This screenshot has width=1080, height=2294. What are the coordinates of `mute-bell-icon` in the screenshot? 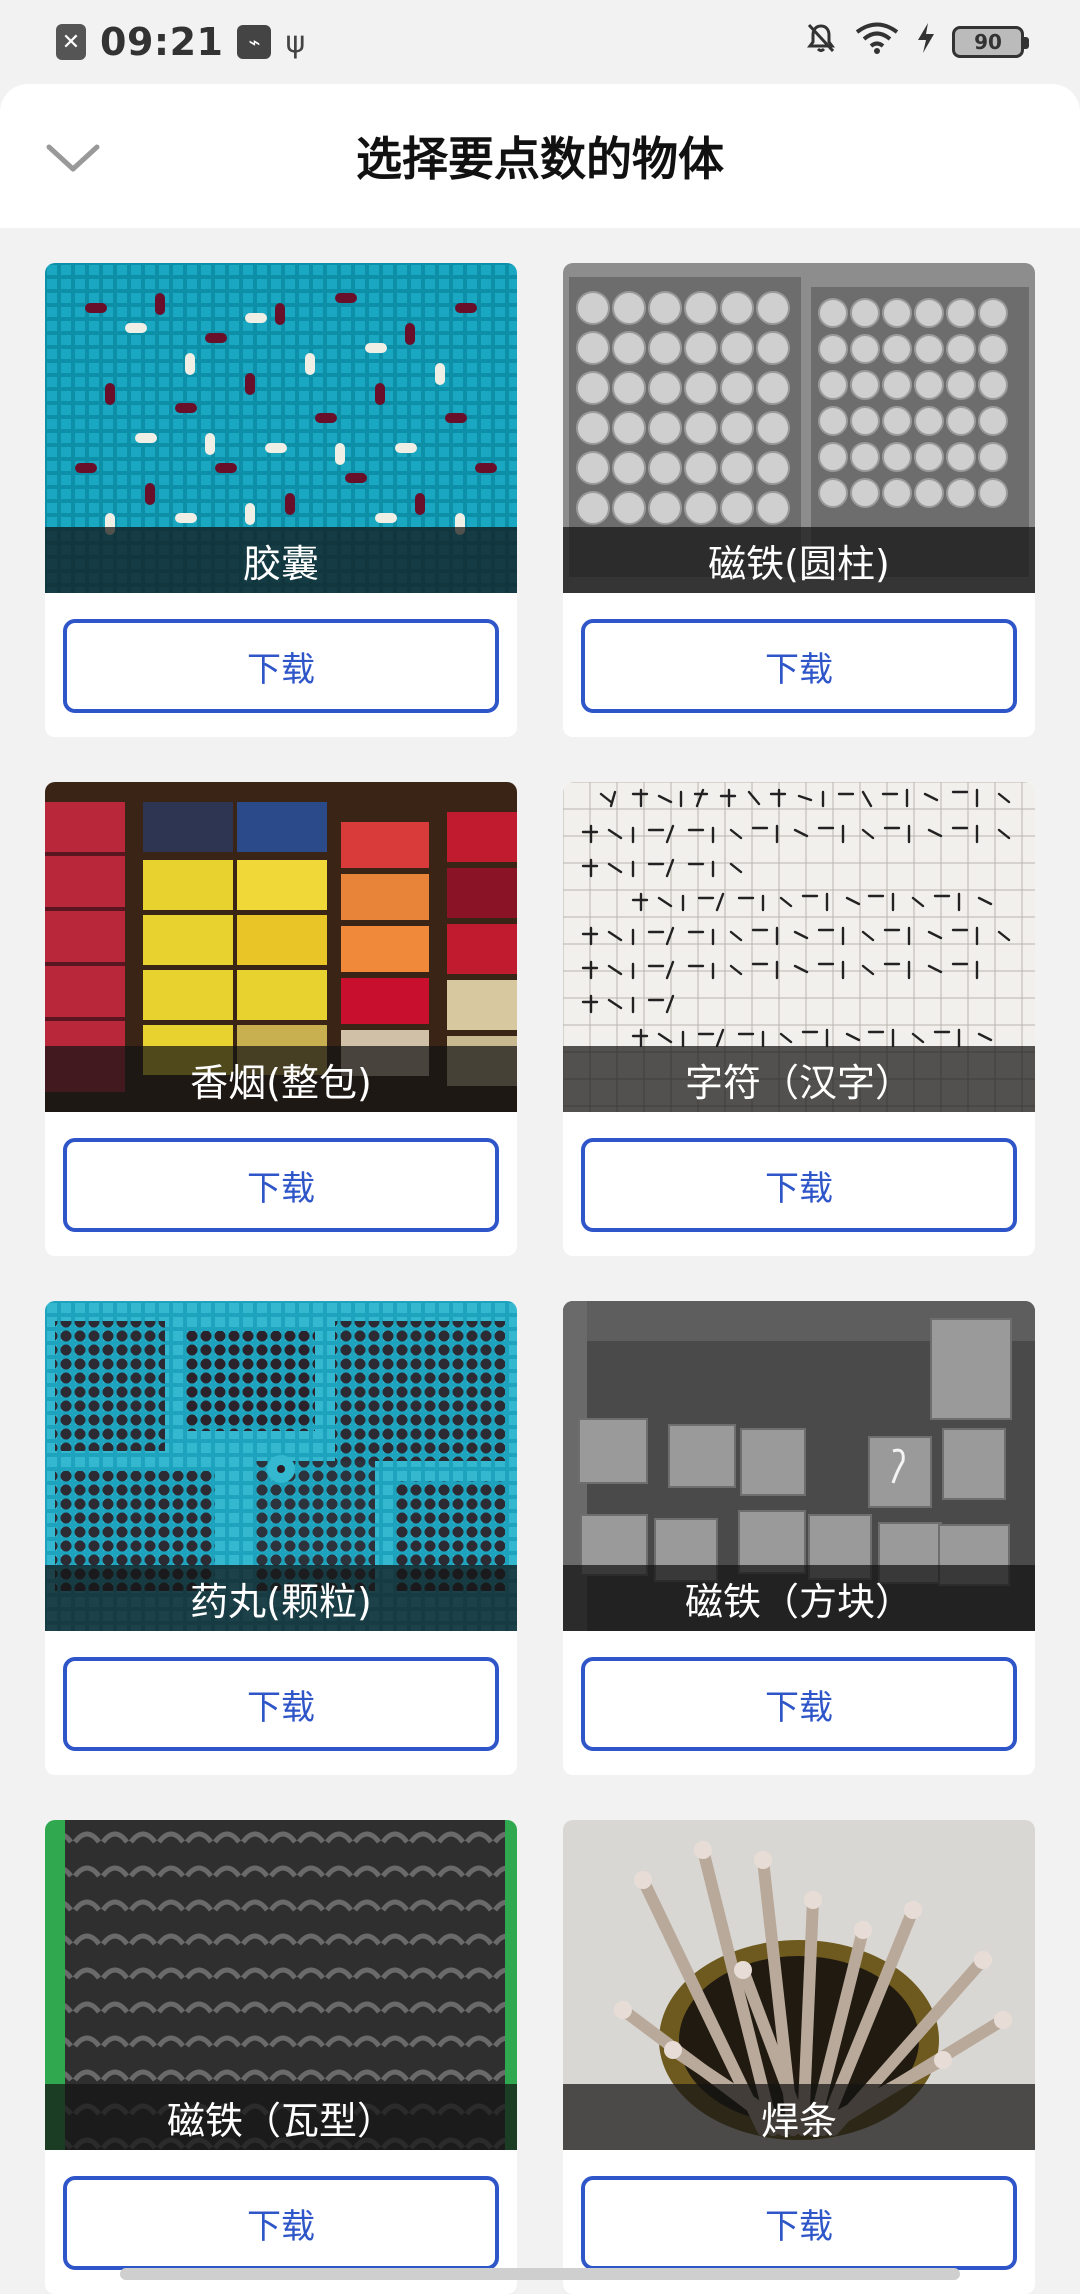 It's located at (821, 42).